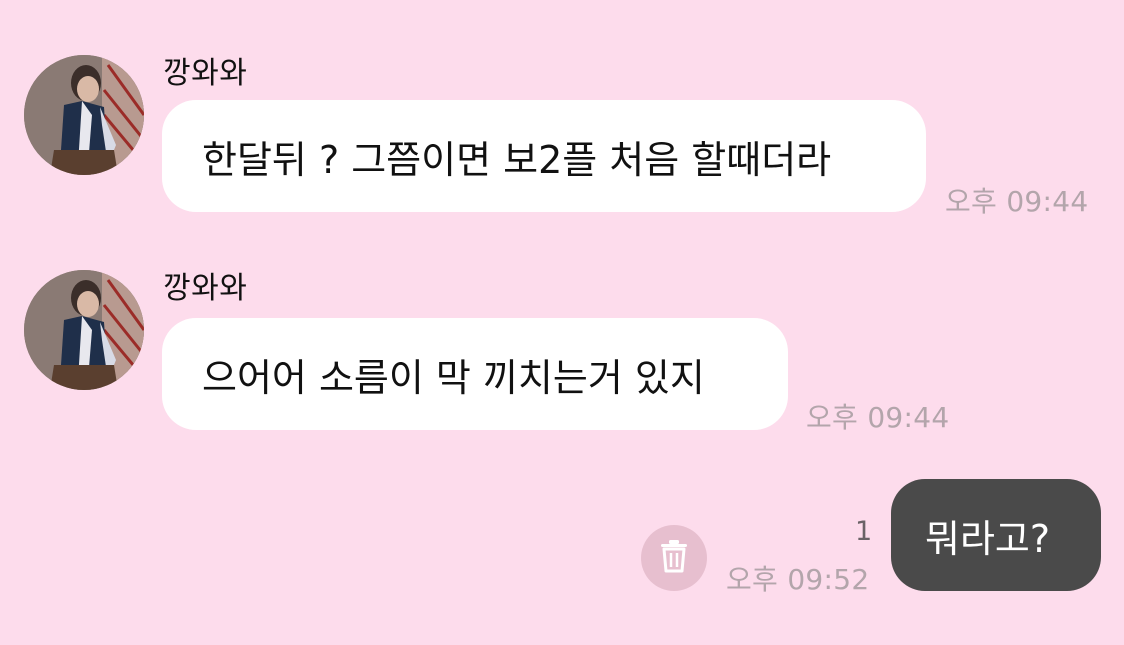  I want to click on my-message-bubble: 뭐라고?, so click(996, 535).